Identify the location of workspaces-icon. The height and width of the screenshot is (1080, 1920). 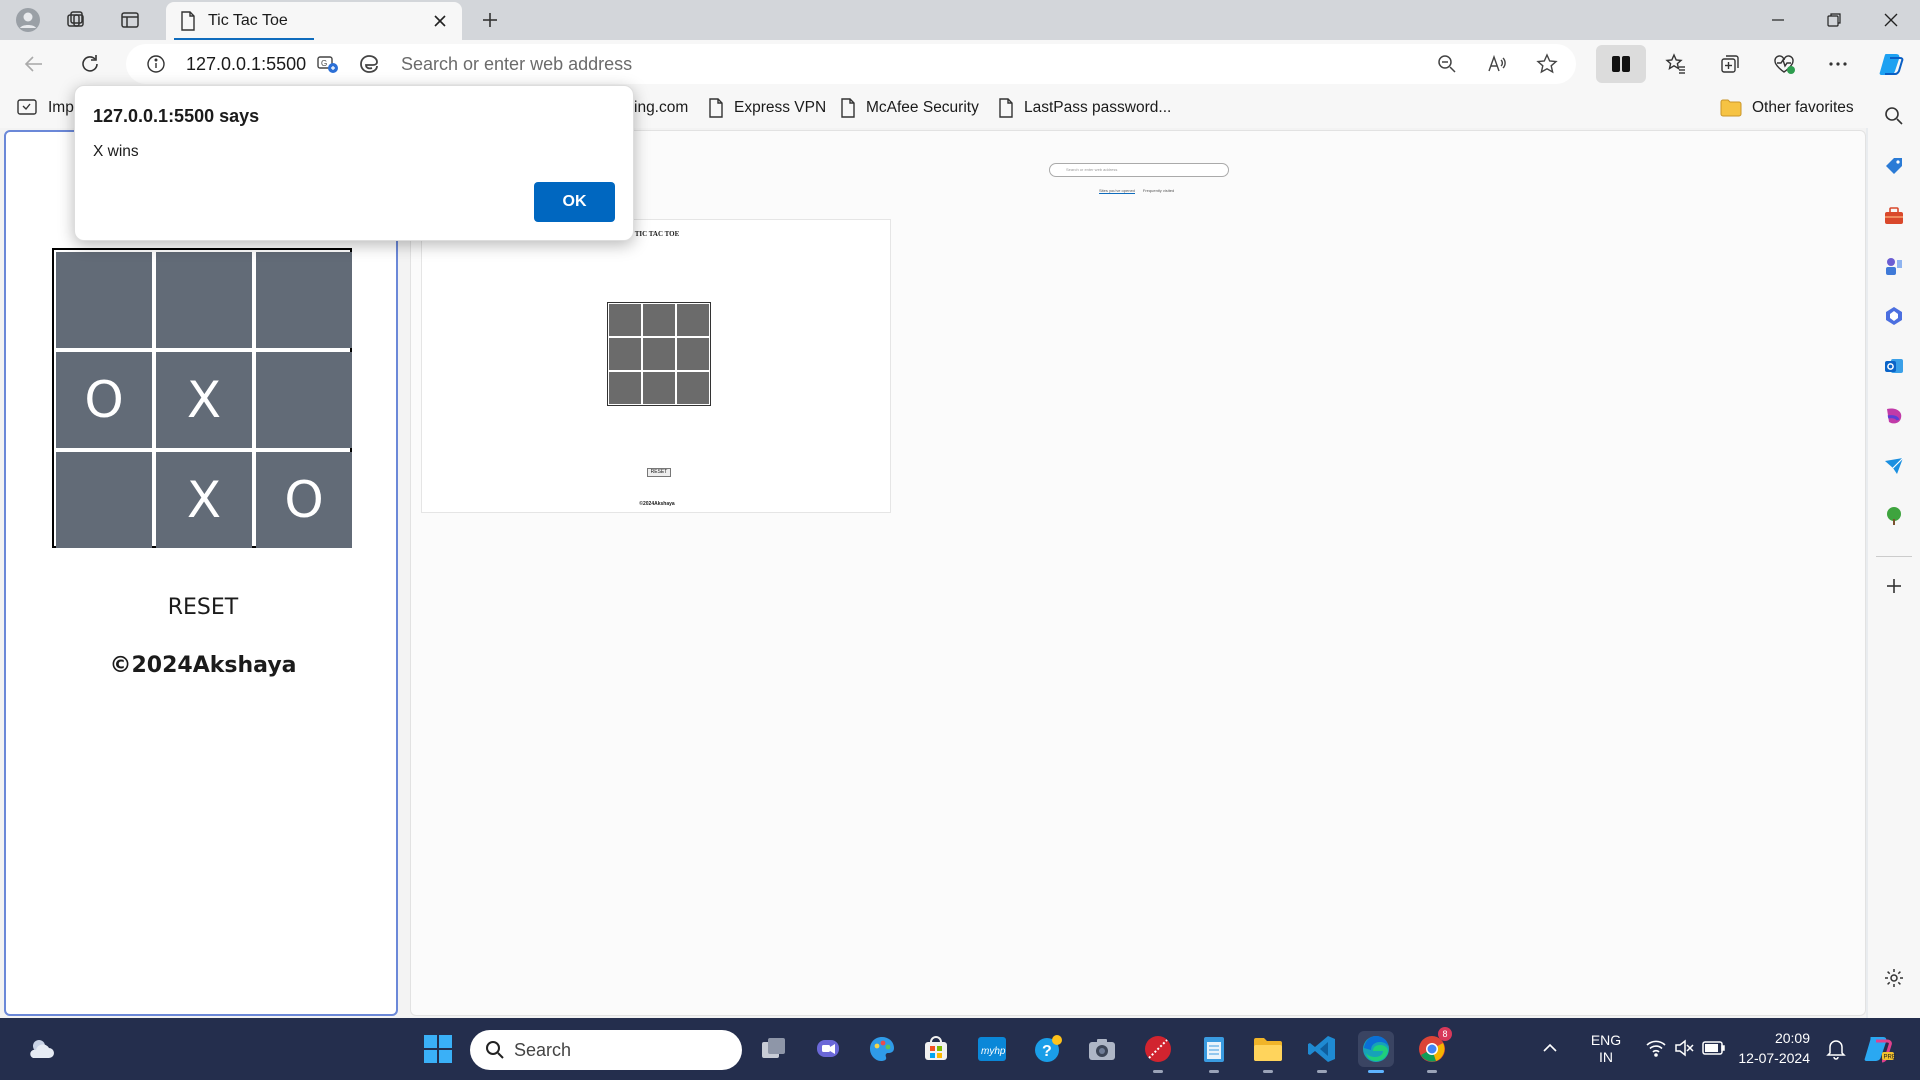
(76, 20).